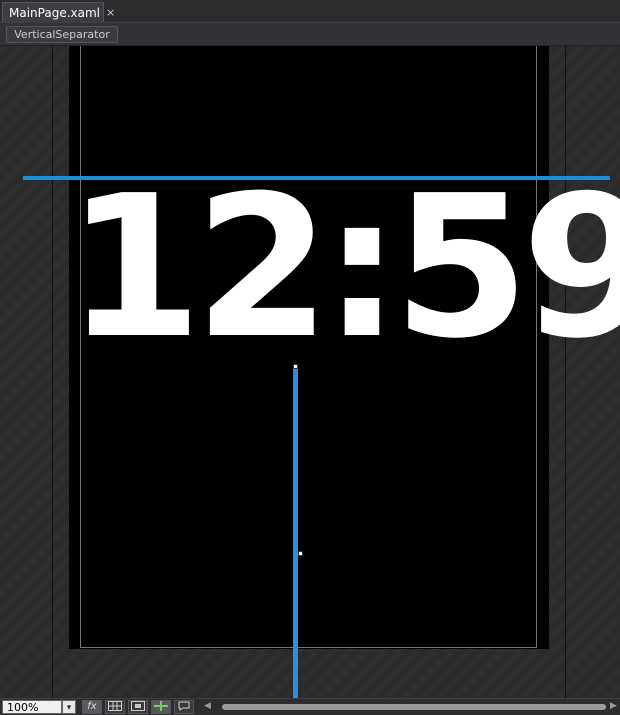 Image resolution: width=620 pixels, height=715 pixels. What do you see at coordinates (207, 706) in the screenshot?
I see `scroll-left-icon: ◀` at bounding box center [207, 706].